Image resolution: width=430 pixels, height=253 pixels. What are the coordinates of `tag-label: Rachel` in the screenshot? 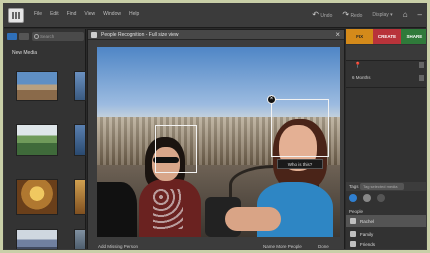 It's located at (367, 221).